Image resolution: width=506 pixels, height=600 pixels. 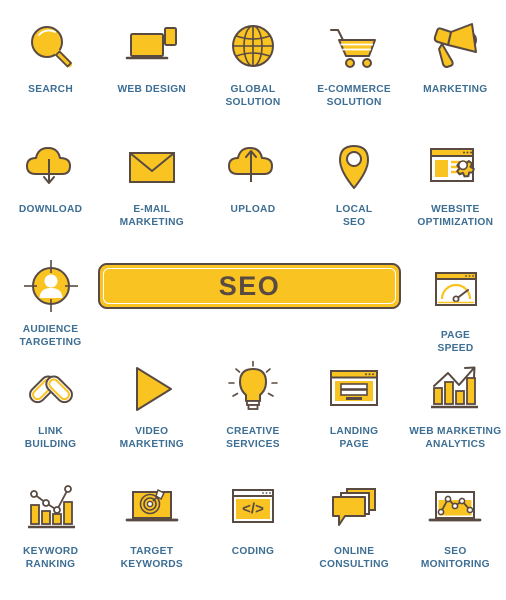 I want to click on icon-cell-audience-targeting: AUDIENCE TARGETING, so click(x=50, y=302).